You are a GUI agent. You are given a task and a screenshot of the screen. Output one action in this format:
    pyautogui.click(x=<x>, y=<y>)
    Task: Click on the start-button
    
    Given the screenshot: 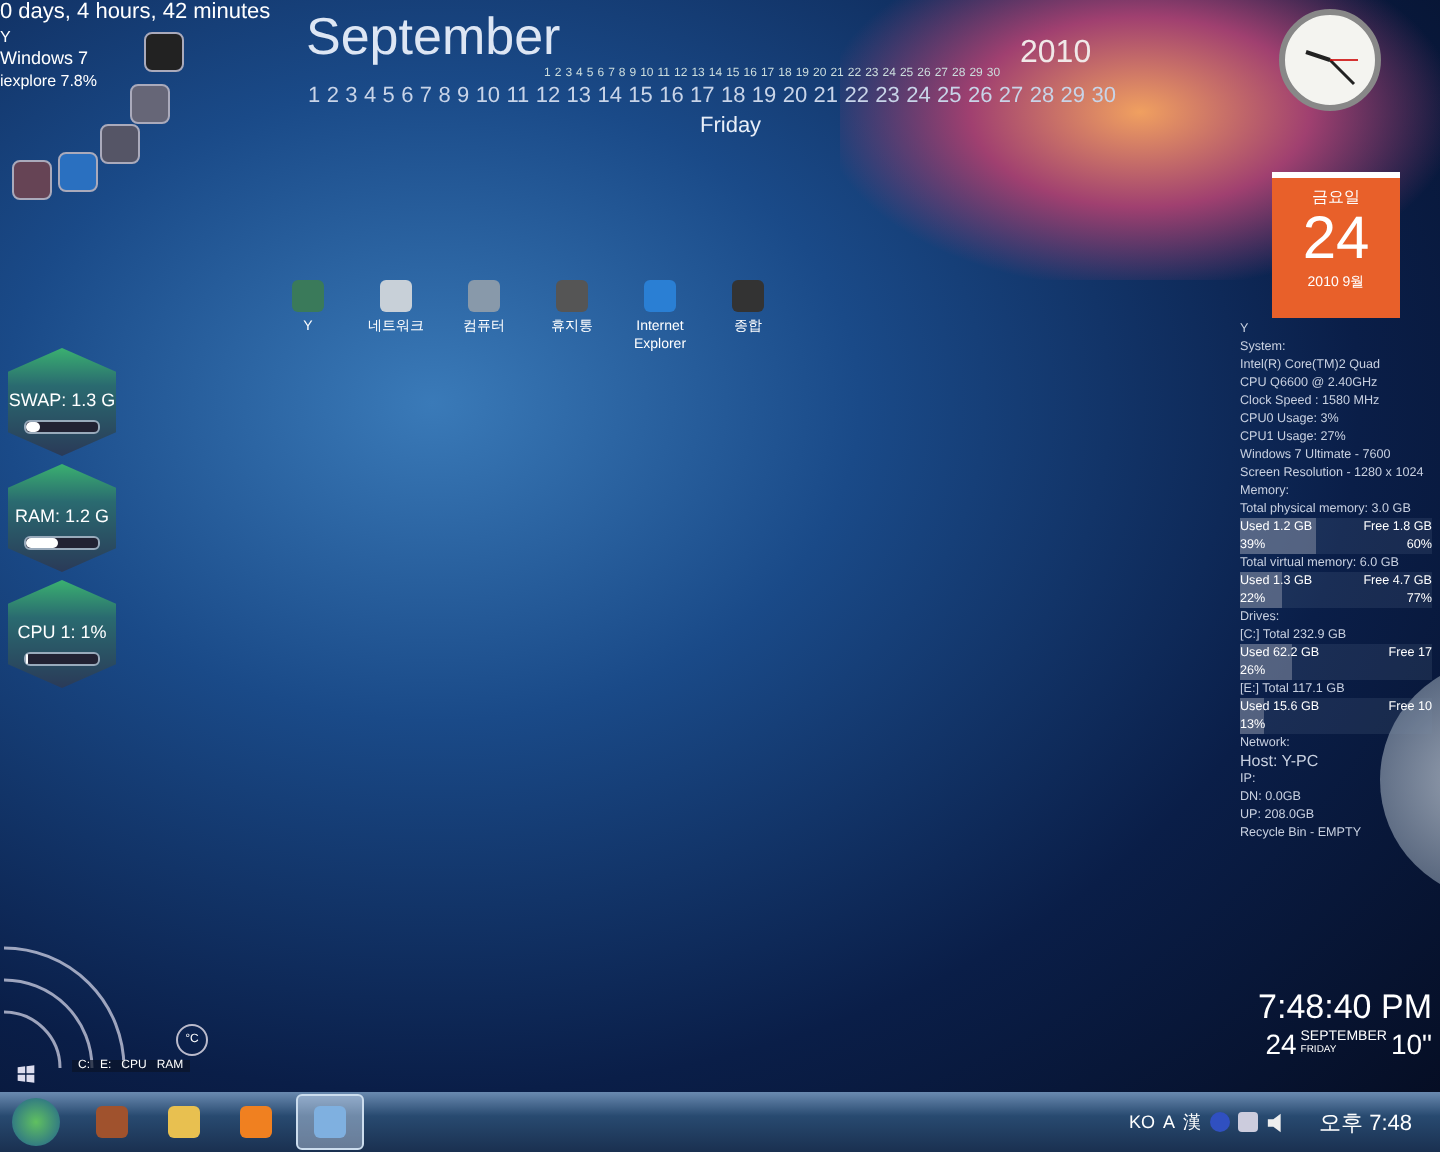 What is the action you would take?
    pyautogui.click(x=36, y=1122)
    